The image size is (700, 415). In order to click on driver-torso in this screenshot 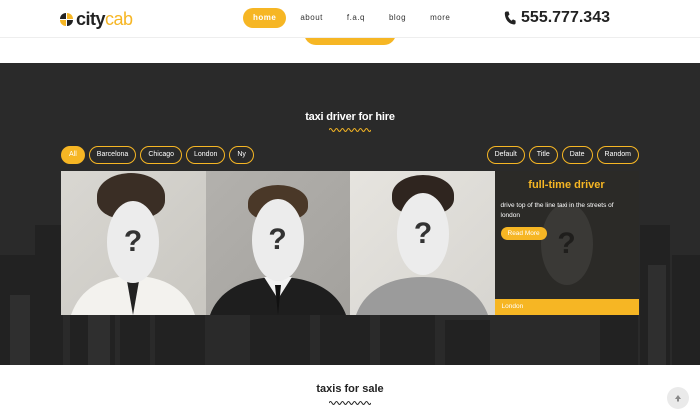, I will do `click(422, 296)`.